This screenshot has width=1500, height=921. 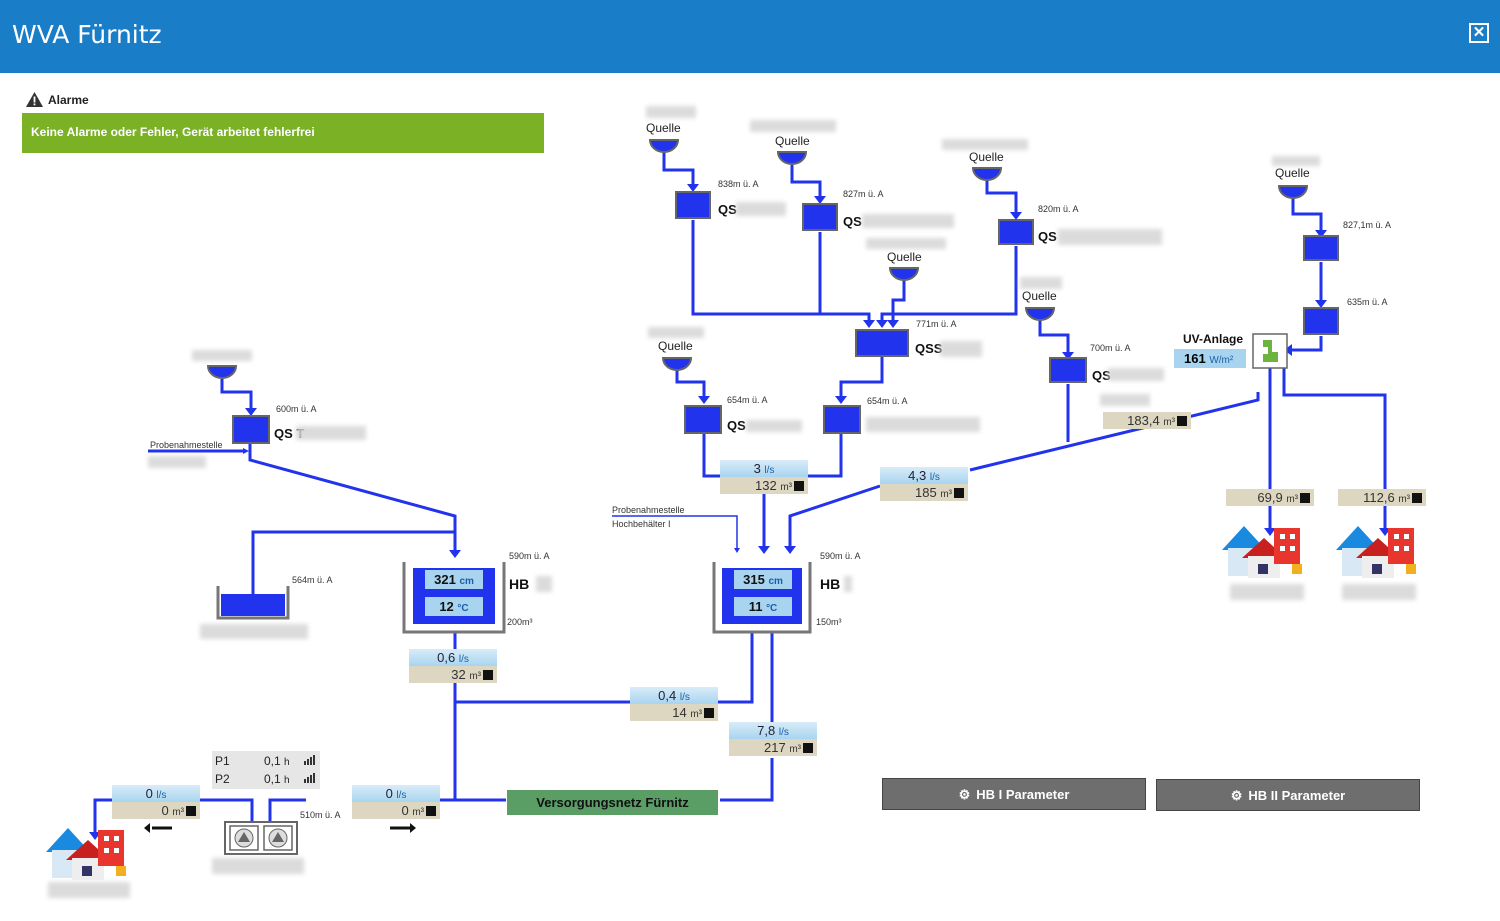 What do you see at coordinates (296, 409) in the screenshot?
I see `altitude-label: 600m ü. A` at bounding box center [296, 409].